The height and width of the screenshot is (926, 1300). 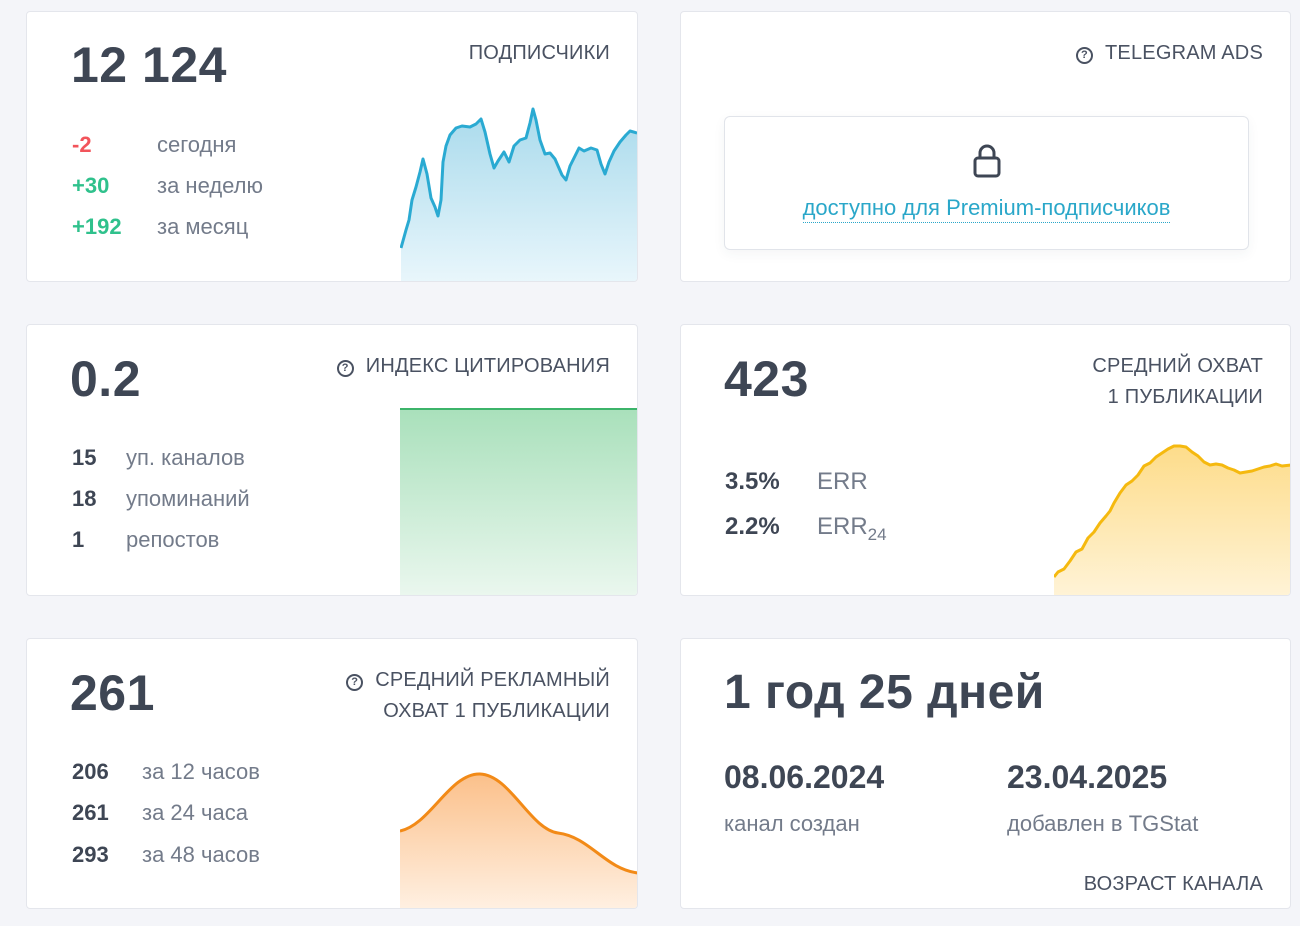 I want to click on telegram-ads-title-text: TELEGRAM ADS, so click(x=1184, y=53).